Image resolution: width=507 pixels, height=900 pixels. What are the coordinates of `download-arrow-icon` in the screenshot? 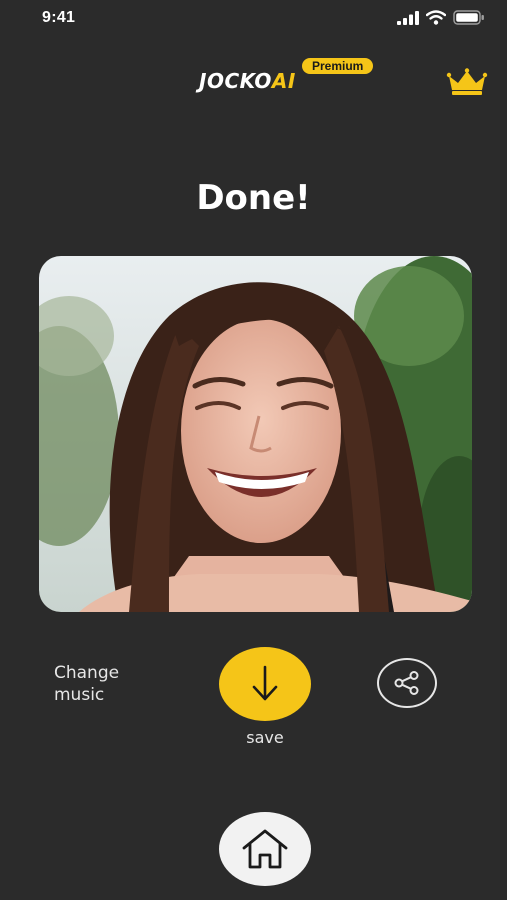 It's located at (265, 683).